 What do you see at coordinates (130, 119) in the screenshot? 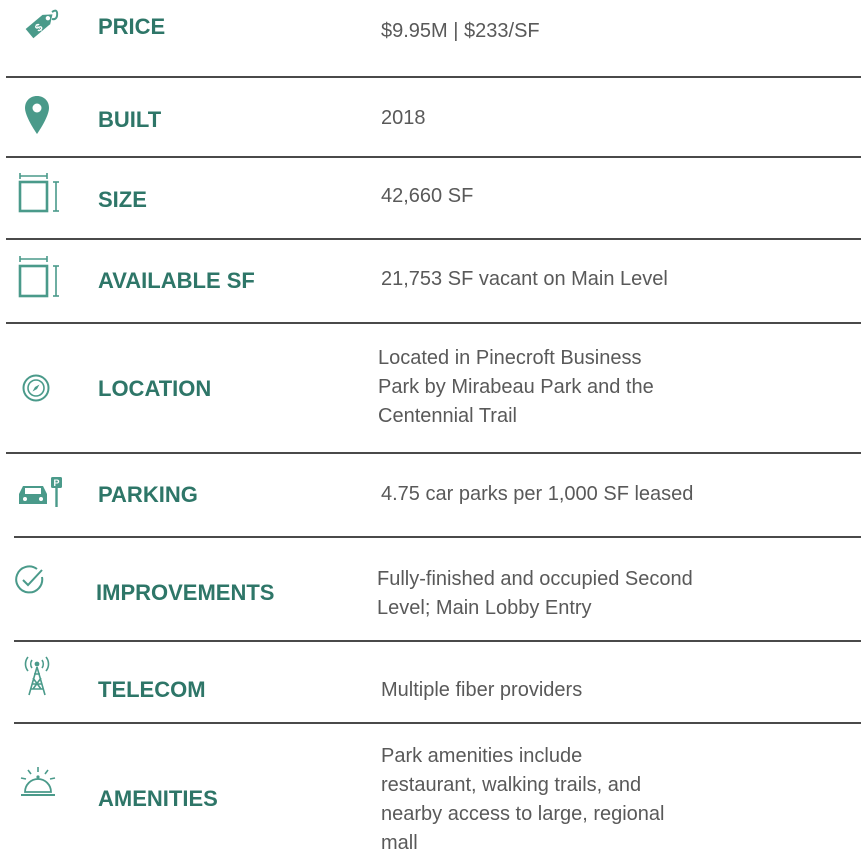
I see `row-label: BUILT` at bounding box center [130, 119].